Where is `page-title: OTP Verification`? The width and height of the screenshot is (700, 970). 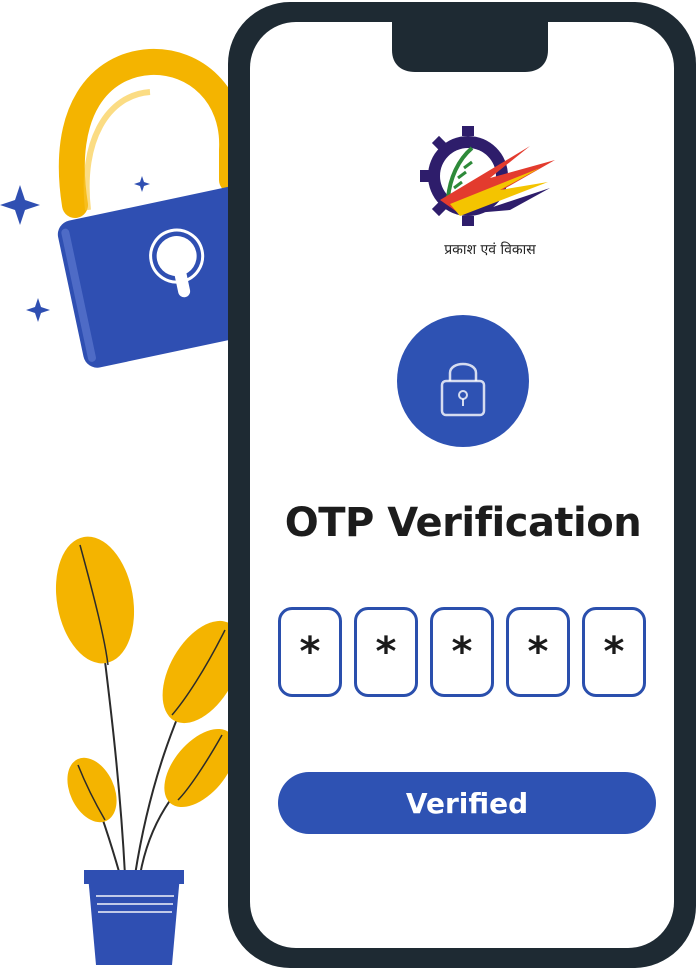
page-title: OTP Verification is located at coordinates (463, 523).